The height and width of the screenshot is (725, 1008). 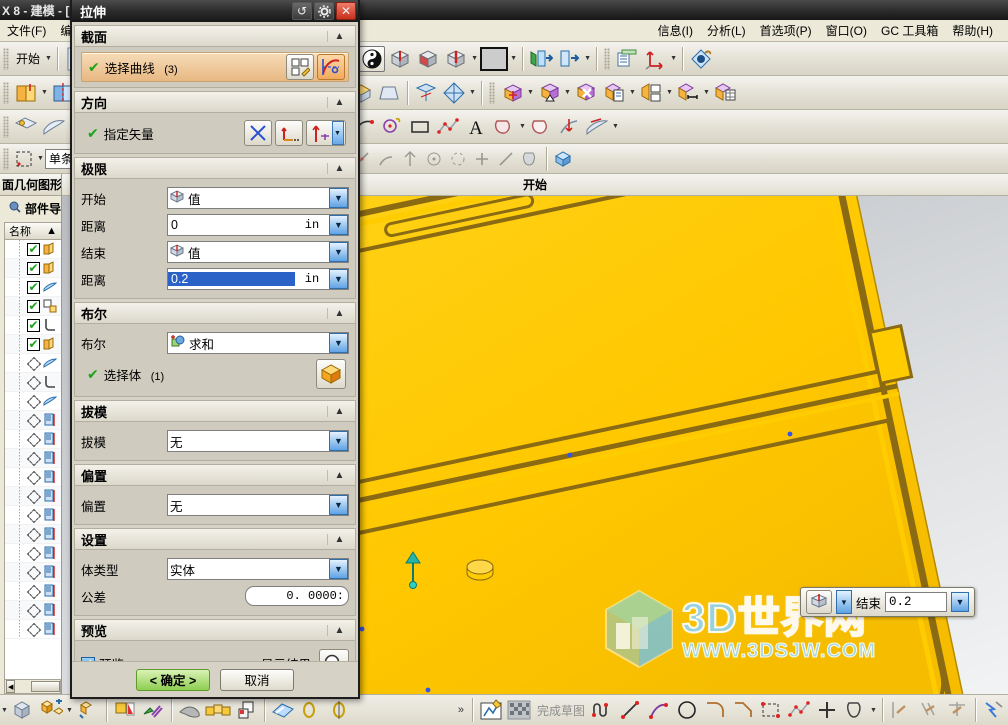 What do you see at coordinates (339, 710) in the screenshot?
I see `wire-alt-icon` at bounding box center [339, 710].